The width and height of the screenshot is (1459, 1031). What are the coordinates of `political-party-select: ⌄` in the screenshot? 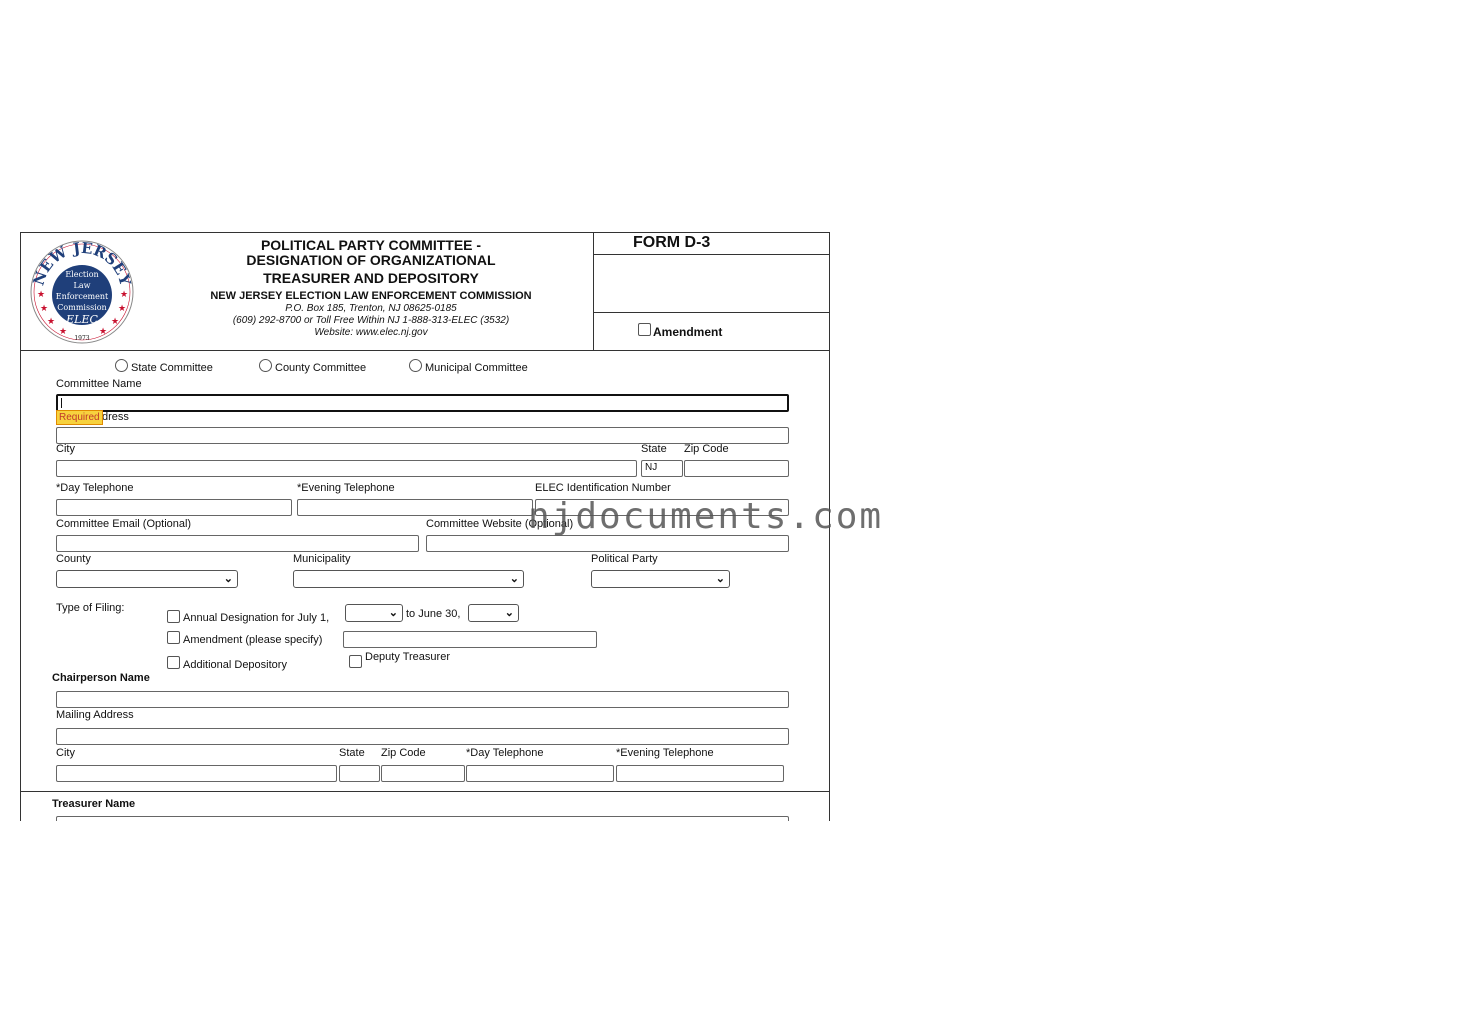 It's located at (660, 579).